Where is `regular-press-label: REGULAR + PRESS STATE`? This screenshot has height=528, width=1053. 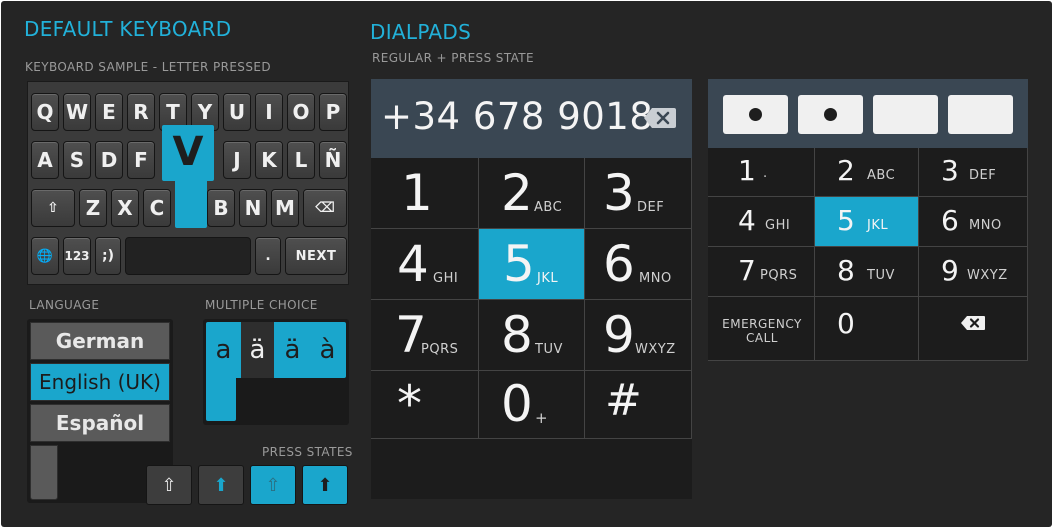 regular-press-label: REGULAR + PRESS STATE is located at coordinates (453, 58).